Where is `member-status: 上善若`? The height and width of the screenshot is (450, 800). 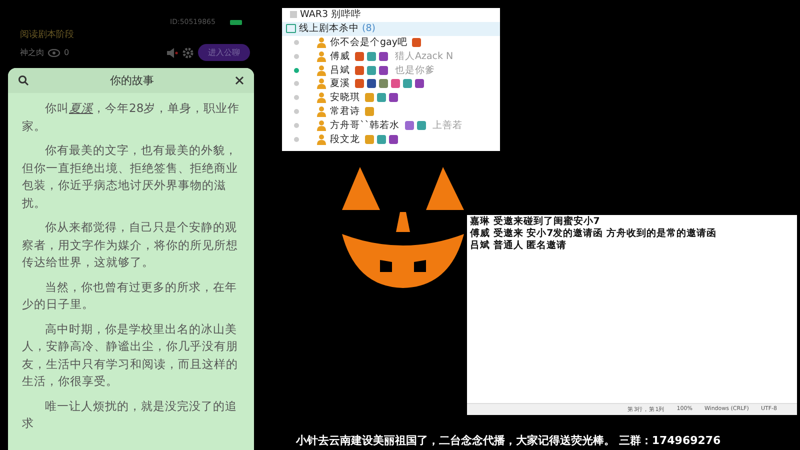 member-status: 上善若 is located at coordinates (447, 125).